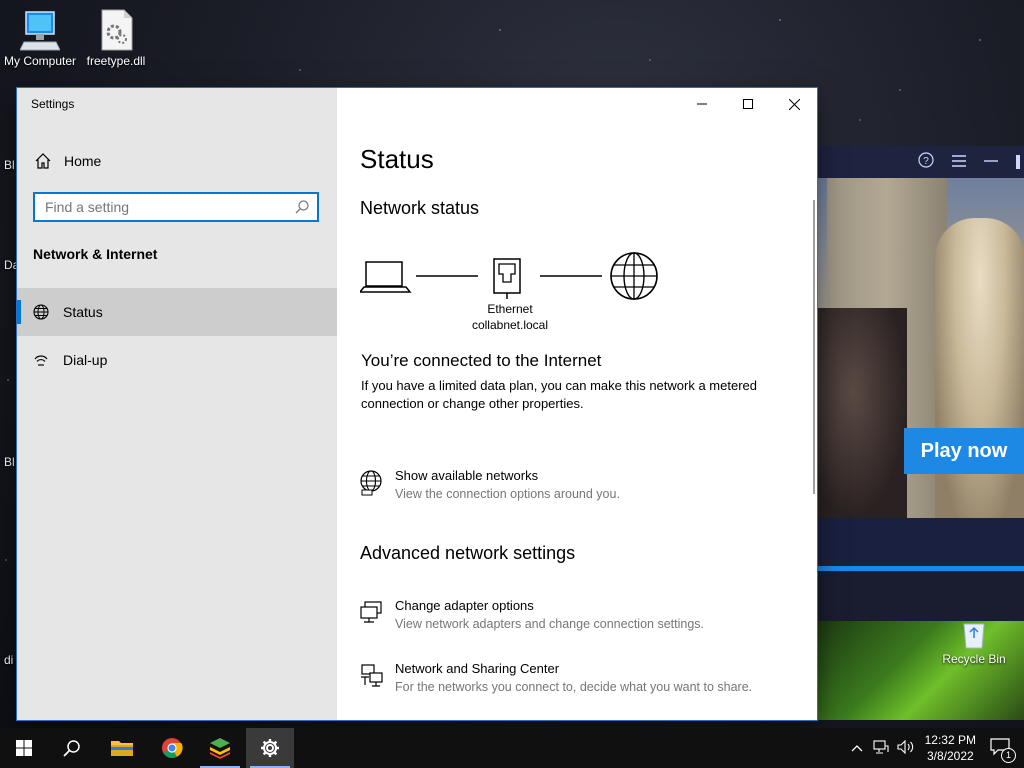 The height and width of the screenshot is (768, 1024). What do you see at coordinates (974, 659) in the screenshot?
I see `desktop-icon-label: Recycle Bin` at bounding box center [974, 659].